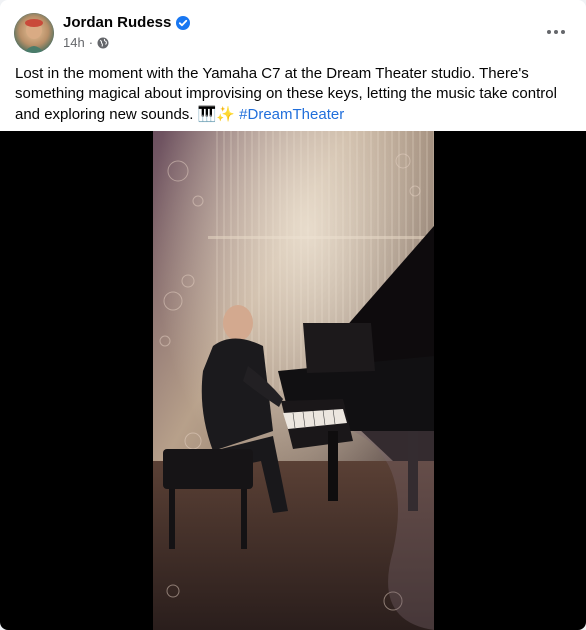 The height and width of the screenshot is (630, 586). I want to click on globe-icon, so click(103, 43).